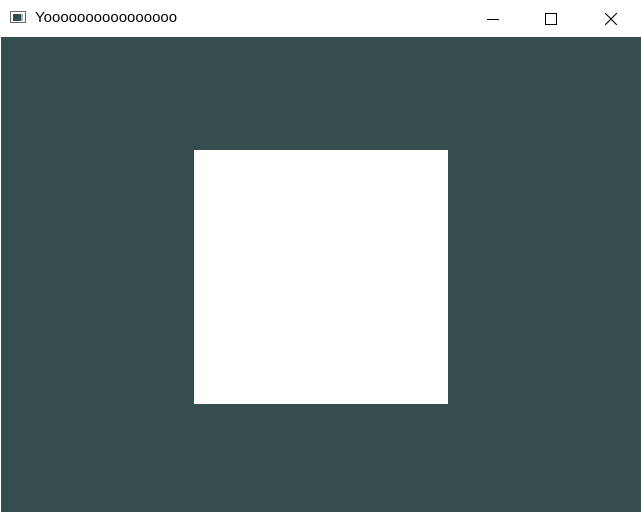  I want to click on app-icon, so click(18, 17).